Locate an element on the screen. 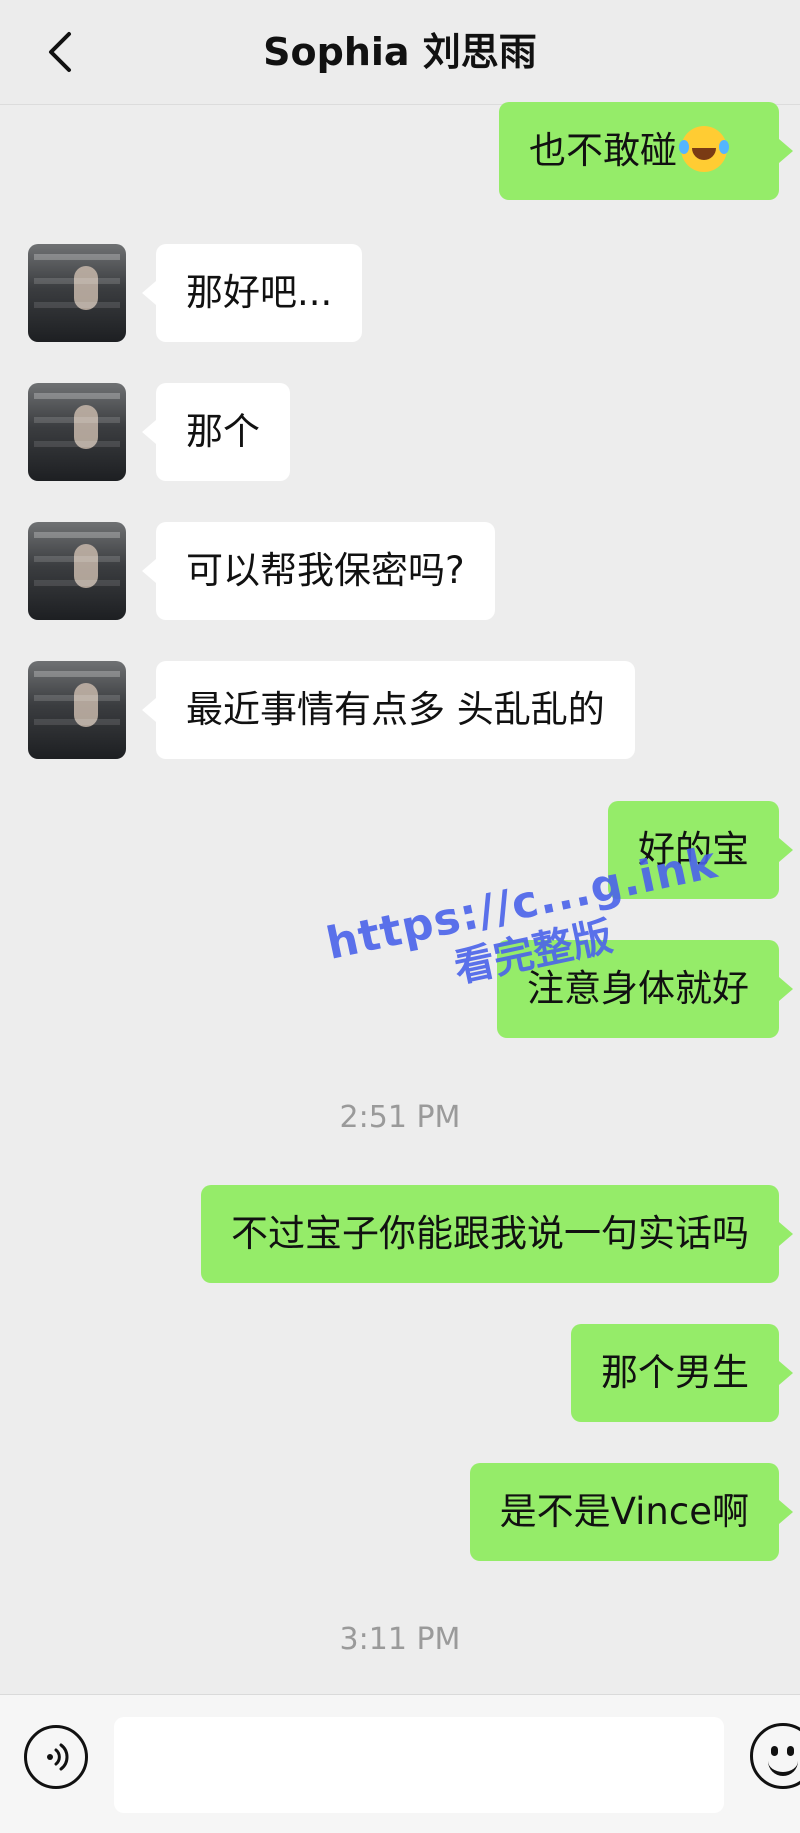 This screenshot has height=1833, width=800. chat-title: Sophia 刘思雨 is located at coordinates (400, 52).